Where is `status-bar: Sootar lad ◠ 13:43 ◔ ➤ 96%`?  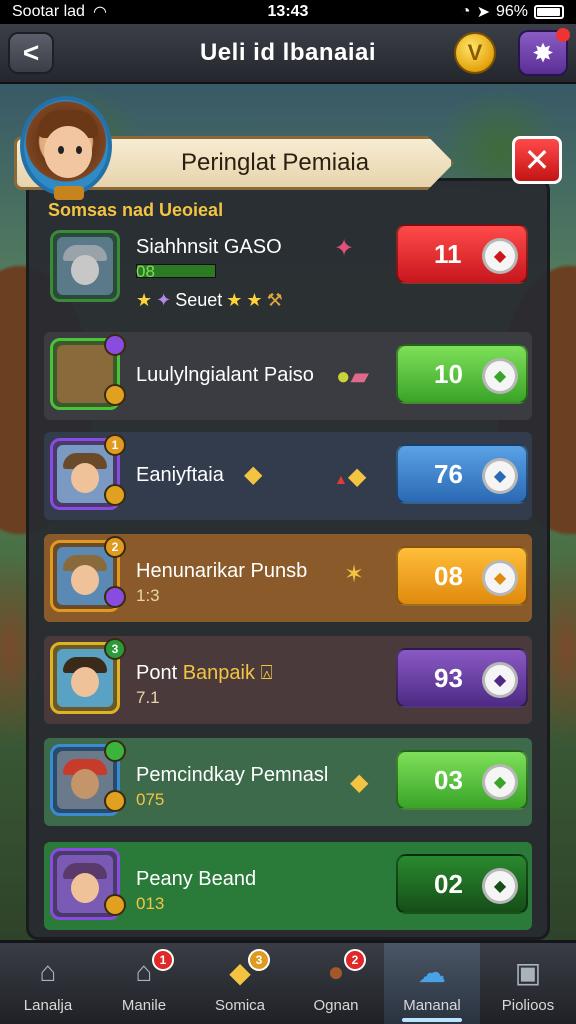
status-bar: Sootar lad ◠ 13:43 ◔ ➤ 96% is located at coordinates (288, 12).